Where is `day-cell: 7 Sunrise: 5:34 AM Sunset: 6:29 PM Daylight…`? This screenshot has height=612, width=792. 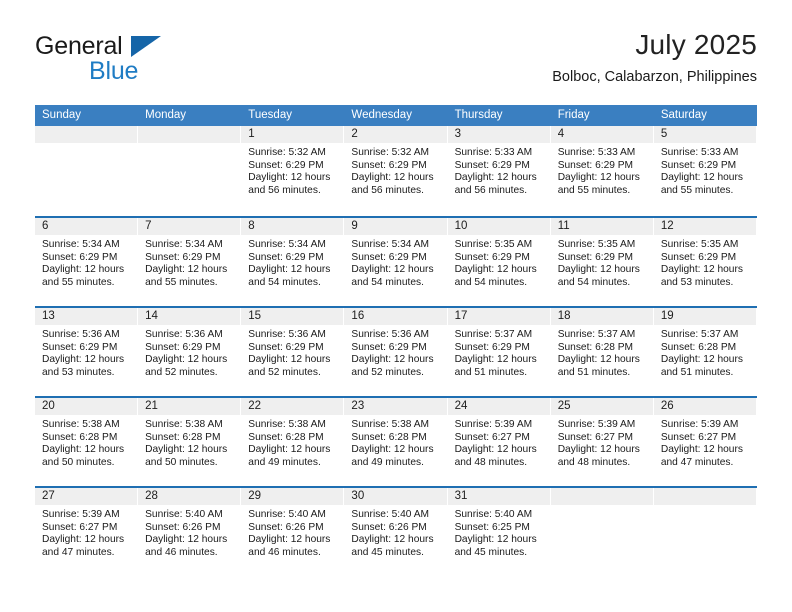
day-cell: 7 Sunrise: 5:34 AM Sunset: 6:29 PM Daylight… is located at coordinates (190, 262).